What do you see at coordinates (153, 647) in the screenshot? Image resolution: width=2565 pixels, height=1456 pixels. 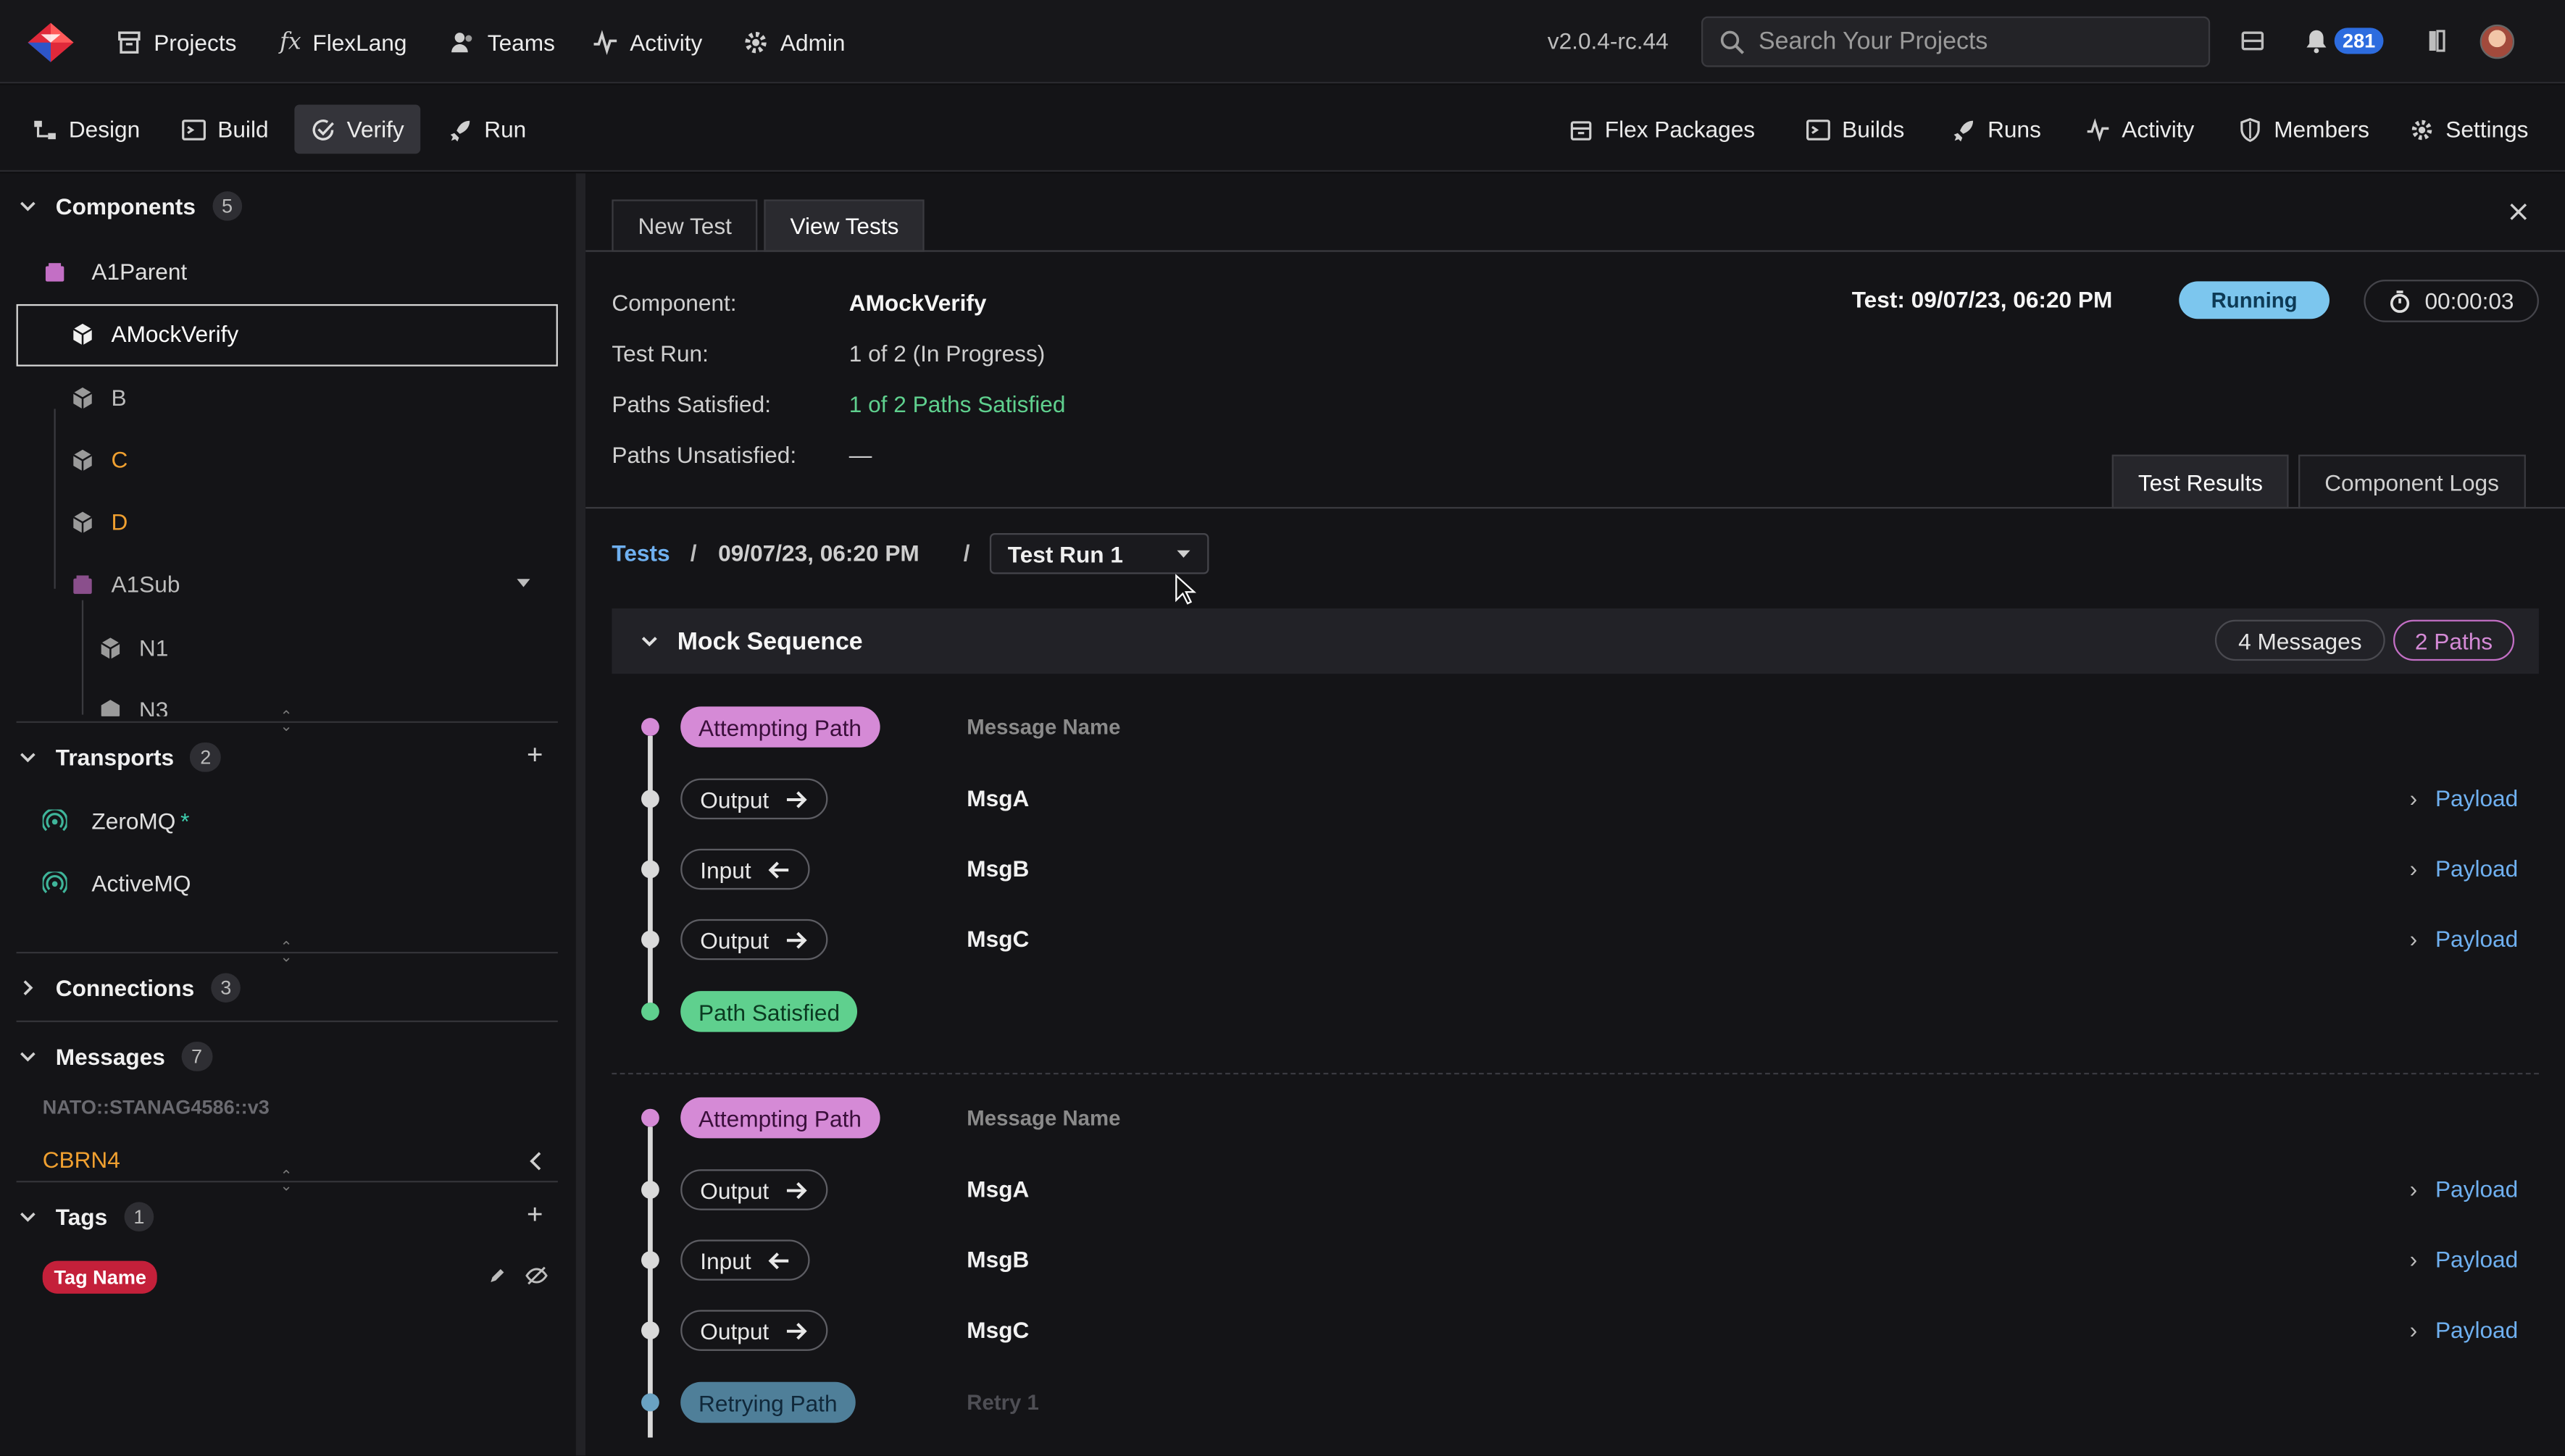 I see `tree-item-label: N1` at bounding box center [153, 647].